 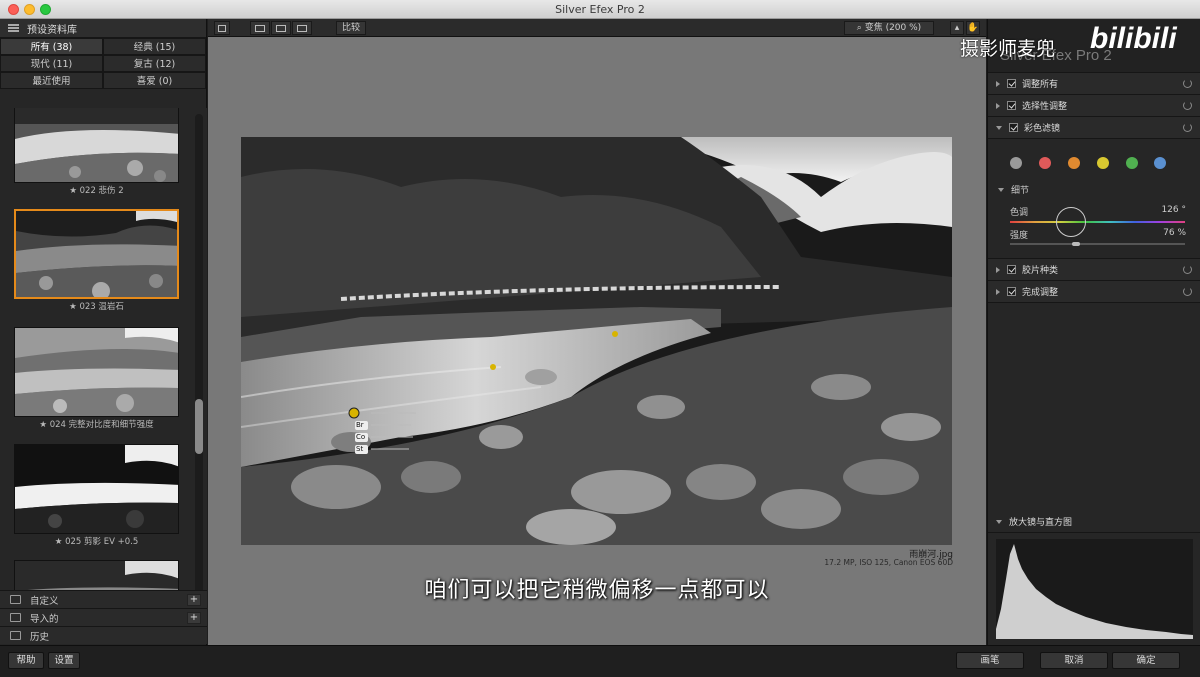 I want to click on preset-label: ★ 025 剪影 EV +0.5, so click(x=96, y=542).